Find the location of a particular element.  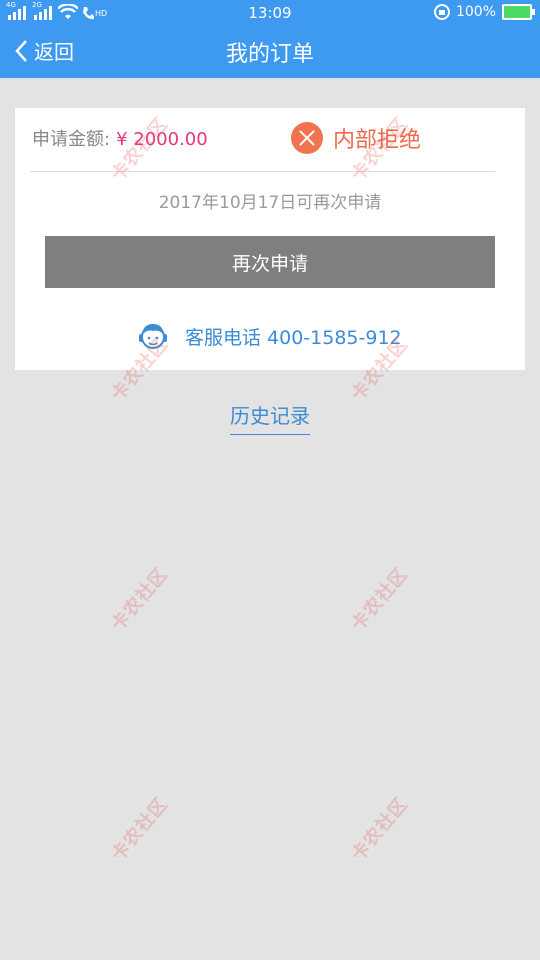

status-bar: 4G 2G HD 13:09 100% is located at coordinates (270, 13).